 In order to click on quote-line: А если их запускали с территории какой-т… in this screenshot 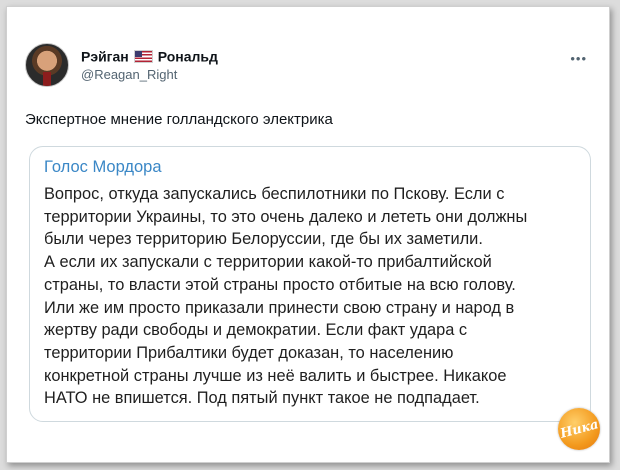, I will do `click(268, 262)`.